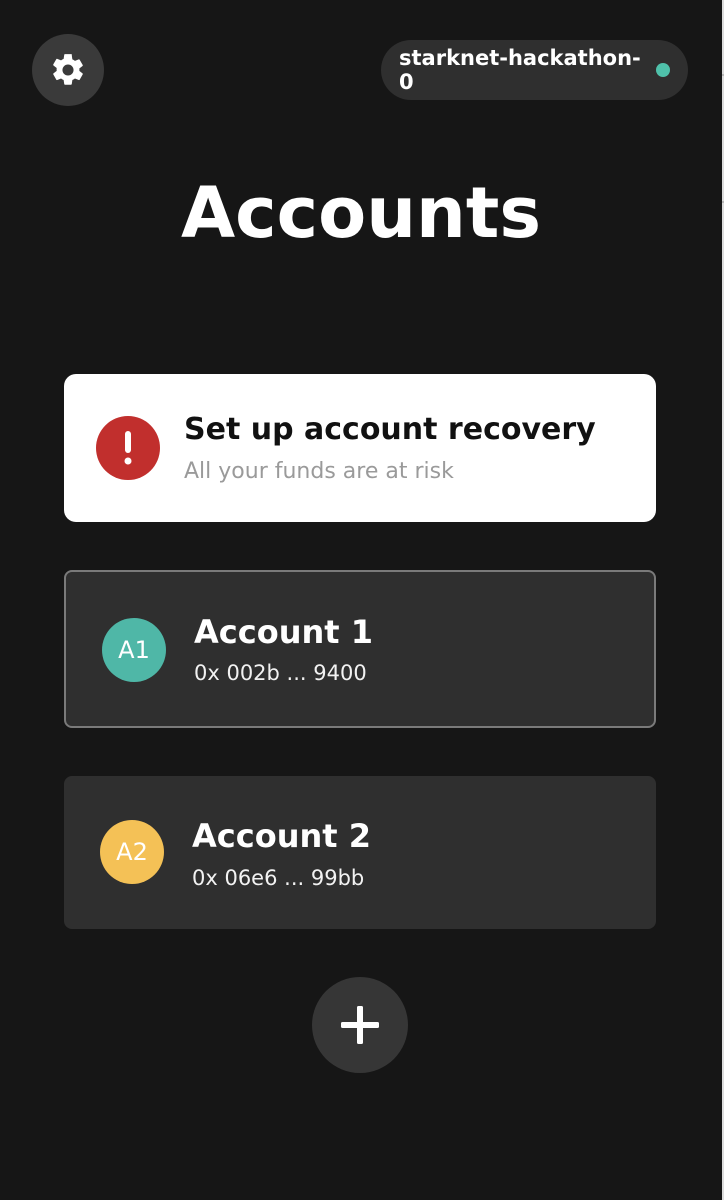  I want to click on add-account-button, so click(360, 1025).